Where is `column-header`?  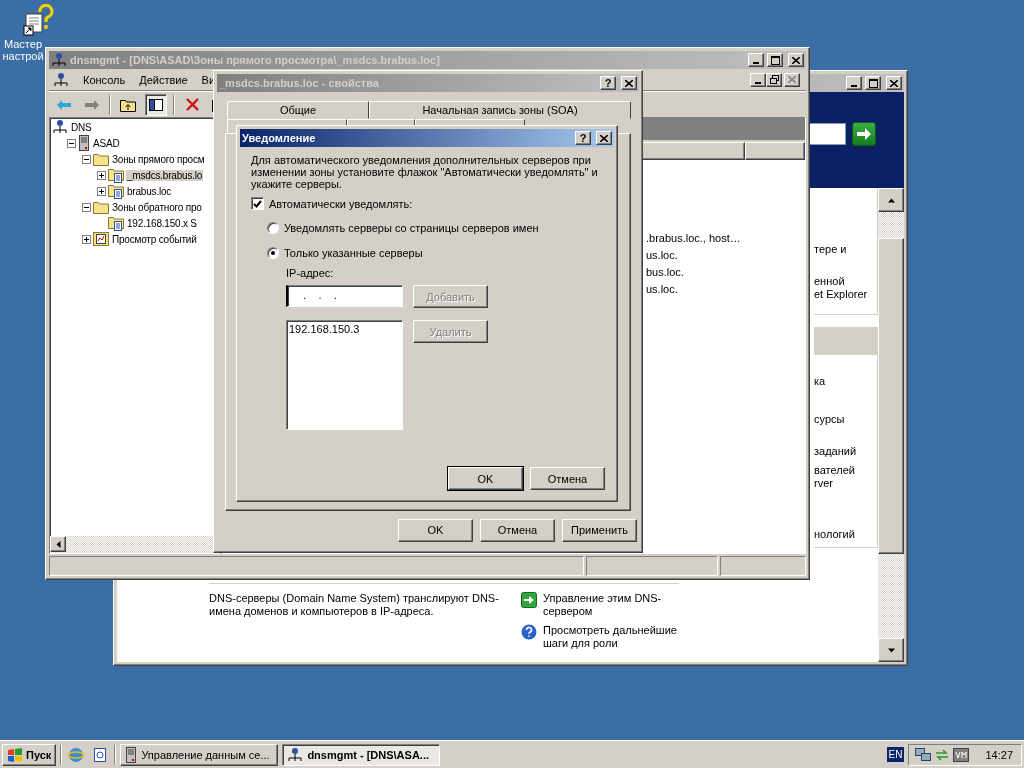 column-header is located at coordinates (775, 151).